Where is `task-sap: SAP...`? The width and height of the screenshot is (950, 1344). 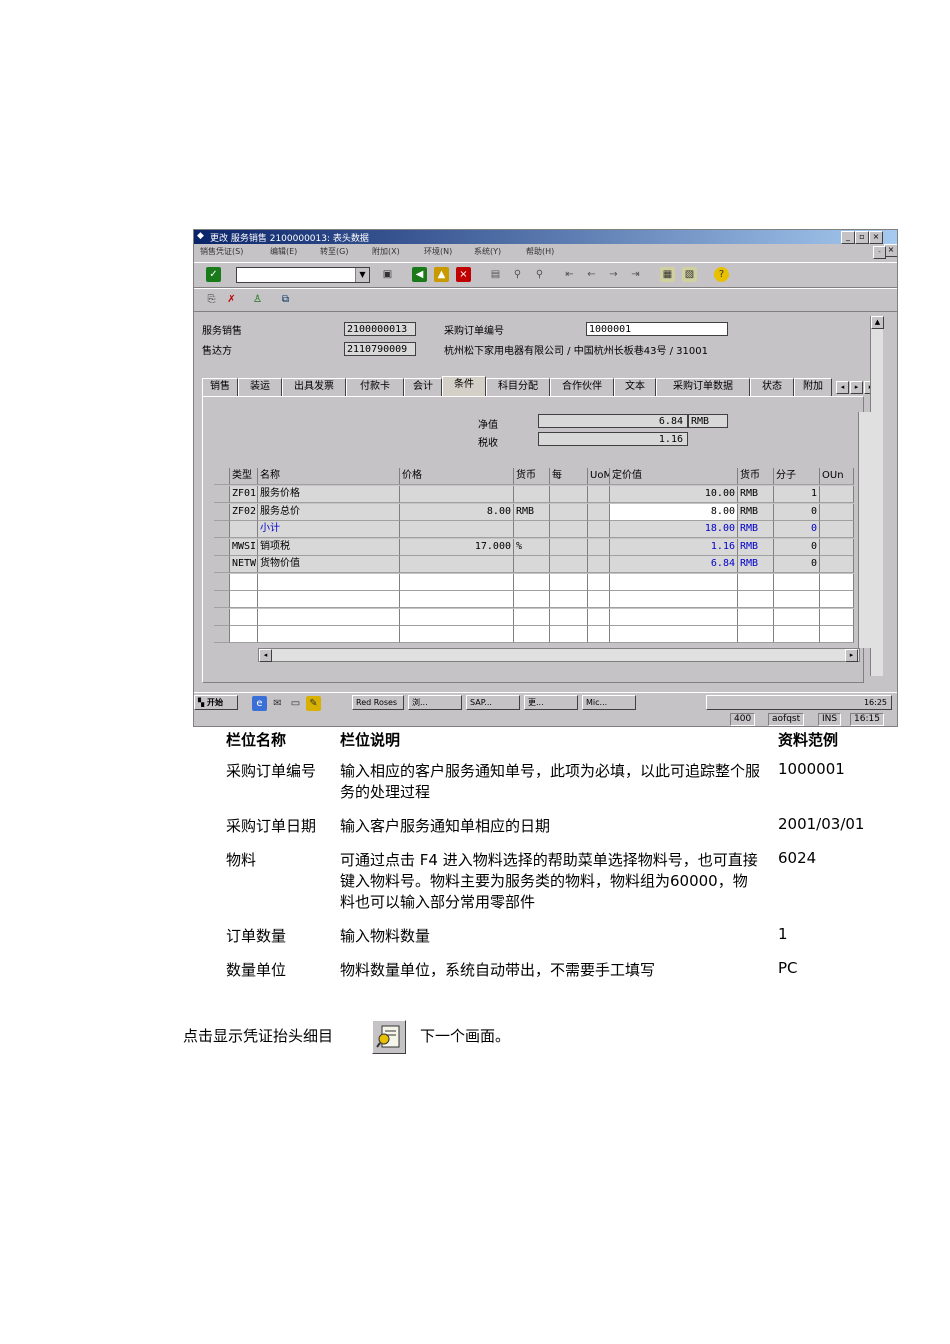 task-sap: SAP... is located at coordinates (493, 702).